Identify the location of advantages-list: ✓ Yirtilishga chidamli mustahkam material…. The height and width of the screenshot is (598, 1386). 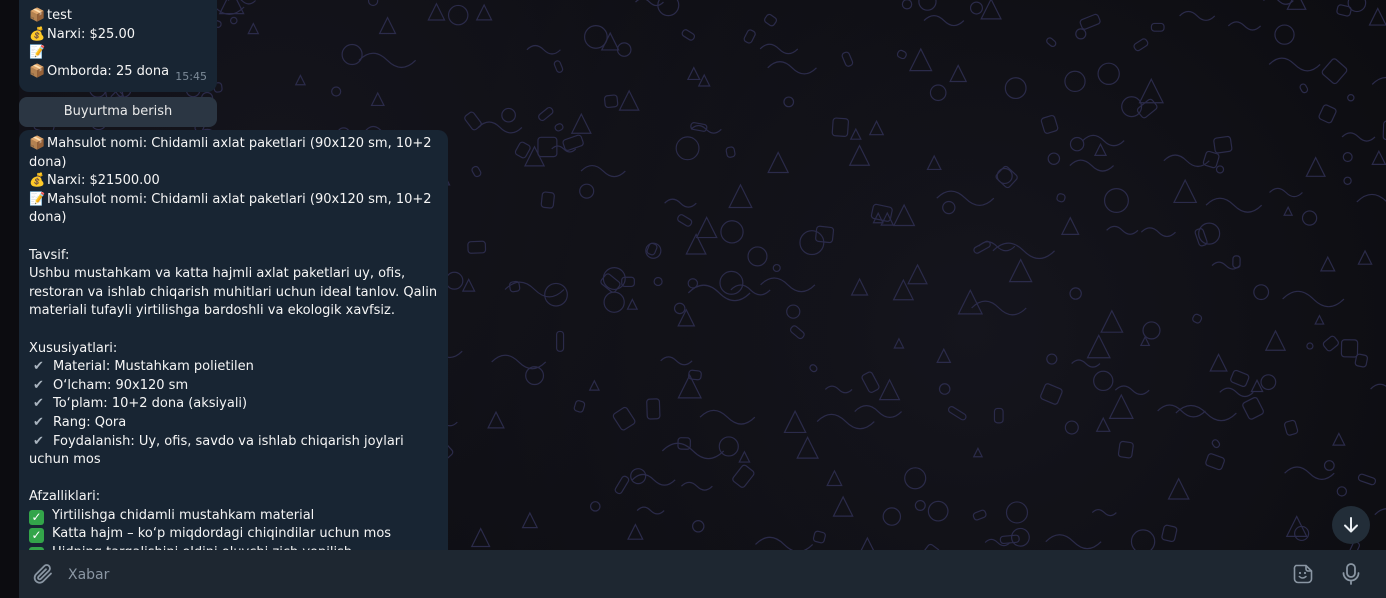
(233, 528).